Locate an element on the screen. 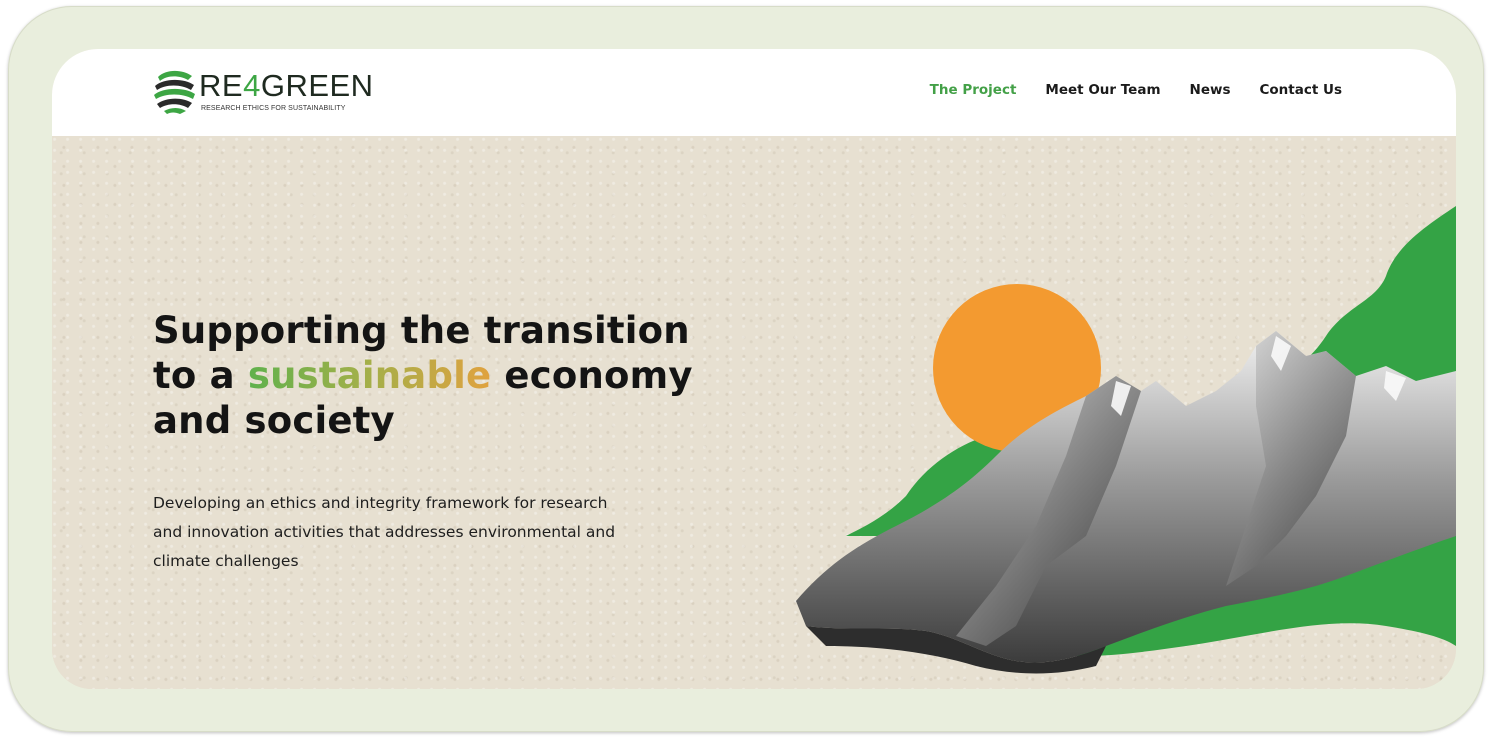  nav-item-the-project: The Project is located at coordinates (973, 90).